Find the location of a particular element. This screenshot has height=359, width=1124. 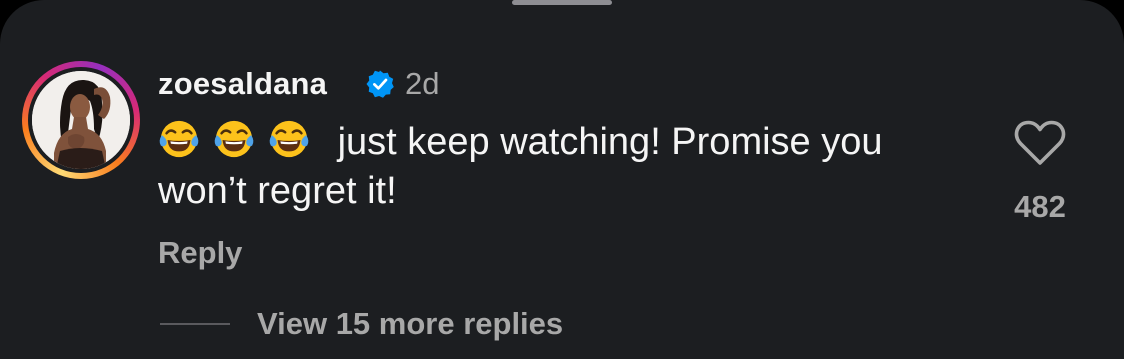

avatar-photo-image is located at coordinates (81, 120).